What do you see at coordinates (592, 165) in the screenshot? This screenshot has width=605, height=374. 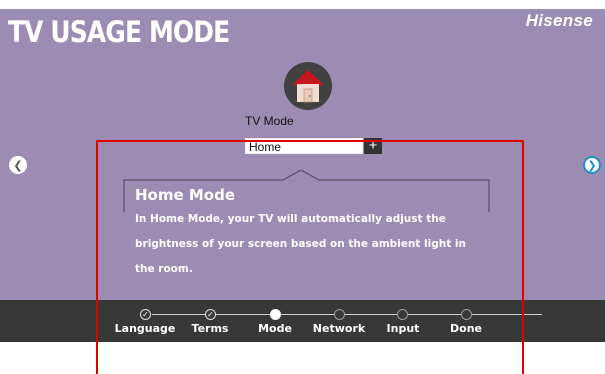 I see `chevron-right-icon: ❯` at bounding box center [592, 165].